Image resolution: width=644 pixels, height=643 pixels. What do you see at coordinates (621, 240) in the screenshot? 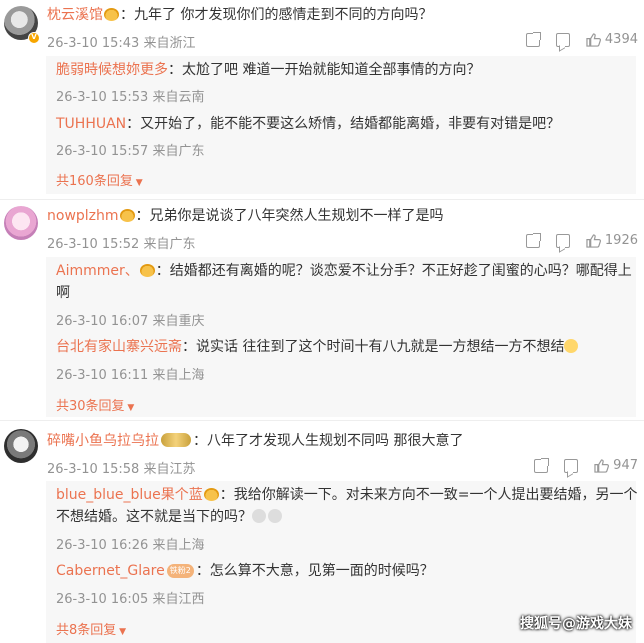
I see `like-count: 1926` at bounding box center [621, 240].